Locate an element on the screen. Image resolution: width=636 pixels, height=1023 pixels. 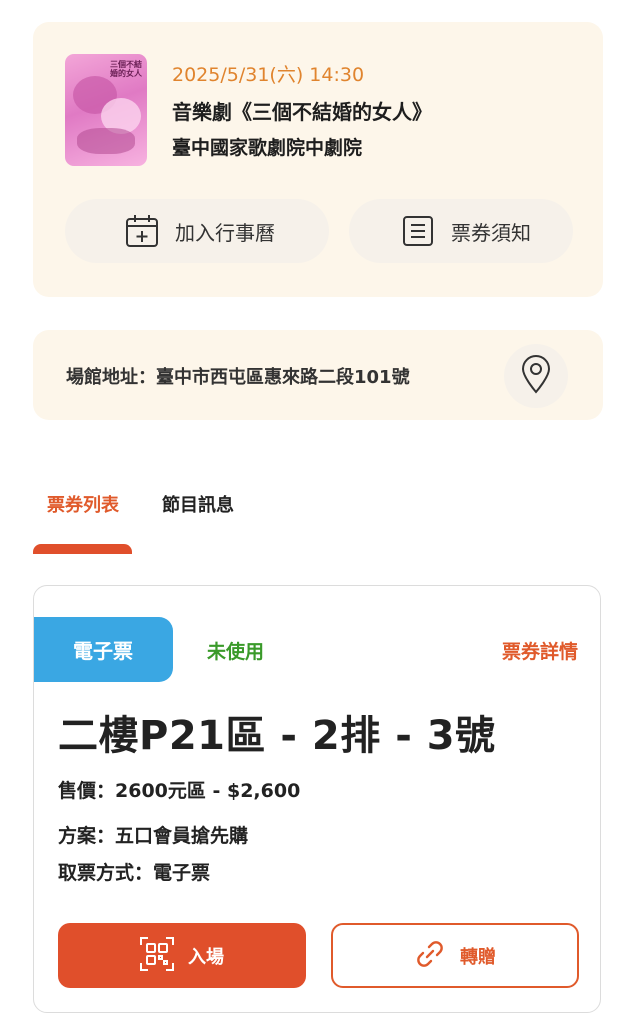
active-tab-indicator is located at coordinates (82, 549).